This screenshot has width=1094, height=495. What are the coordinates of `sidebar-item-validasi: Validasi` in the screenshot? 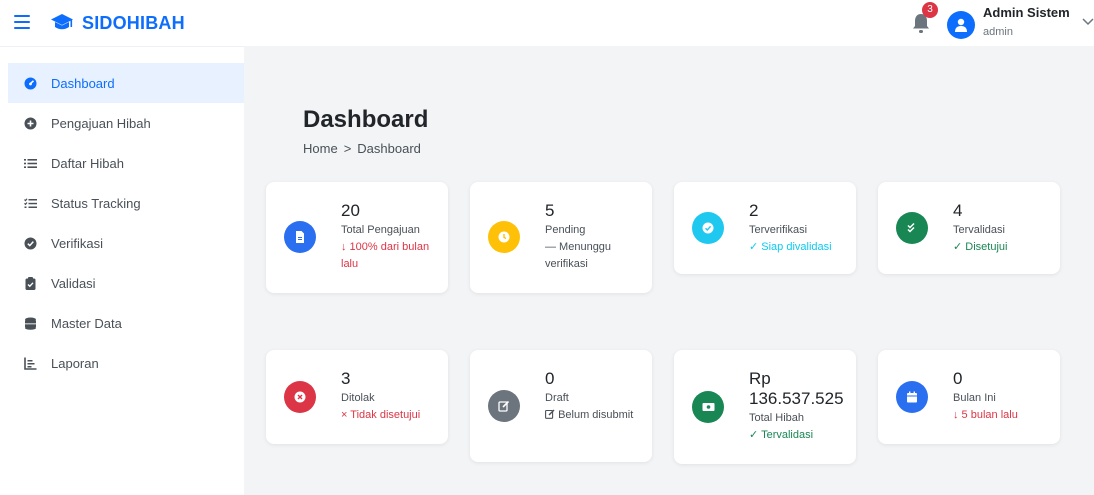 It's located at (126, 283).